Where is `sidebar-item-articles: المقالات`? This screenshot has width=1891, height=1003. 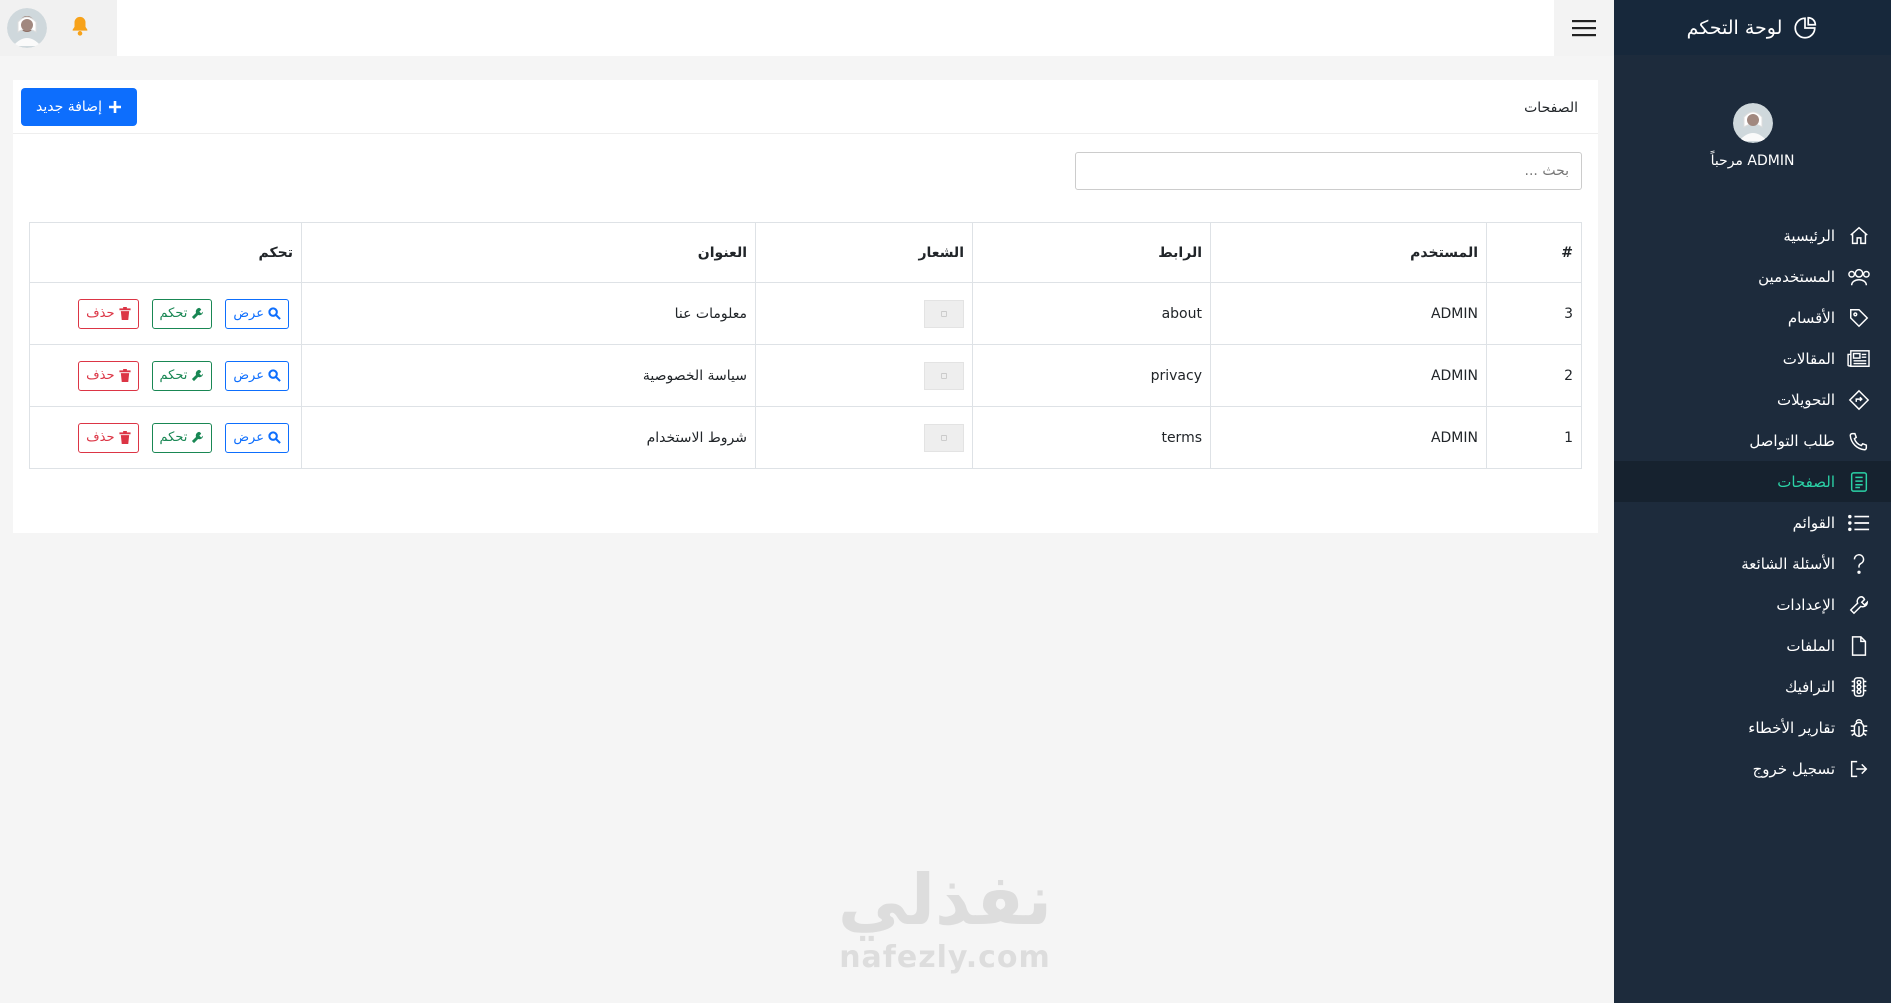 sidebar-item-articles: المقالات is located at coordinates (1752, 358).